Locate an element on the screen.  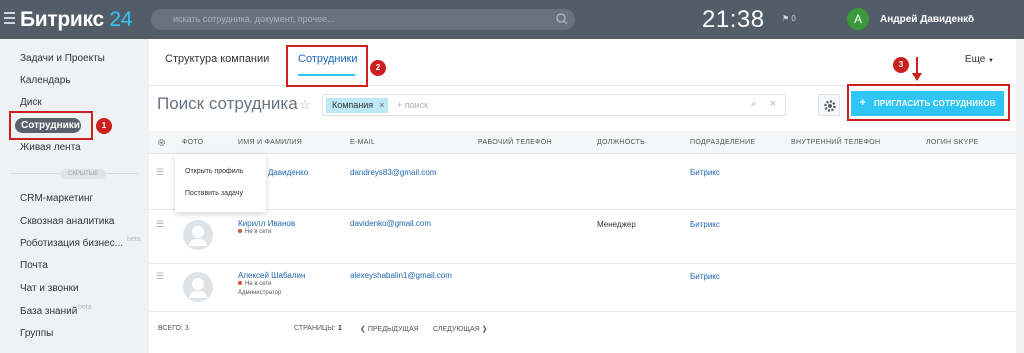
sidebar-item-crm-marketing: CRM-маркетинг is located at coordinates (56, 198).